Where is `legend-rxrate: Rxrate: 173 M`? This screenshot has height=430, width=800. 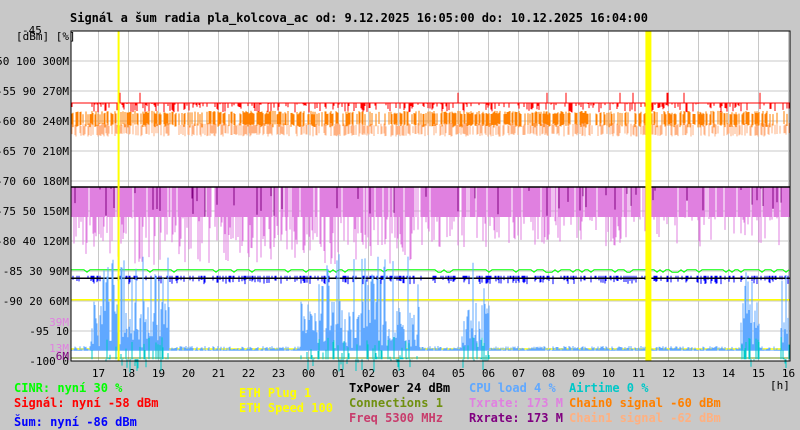 legend-rxrate: Rxrate: 173 M is located at coordinates (516, 418).